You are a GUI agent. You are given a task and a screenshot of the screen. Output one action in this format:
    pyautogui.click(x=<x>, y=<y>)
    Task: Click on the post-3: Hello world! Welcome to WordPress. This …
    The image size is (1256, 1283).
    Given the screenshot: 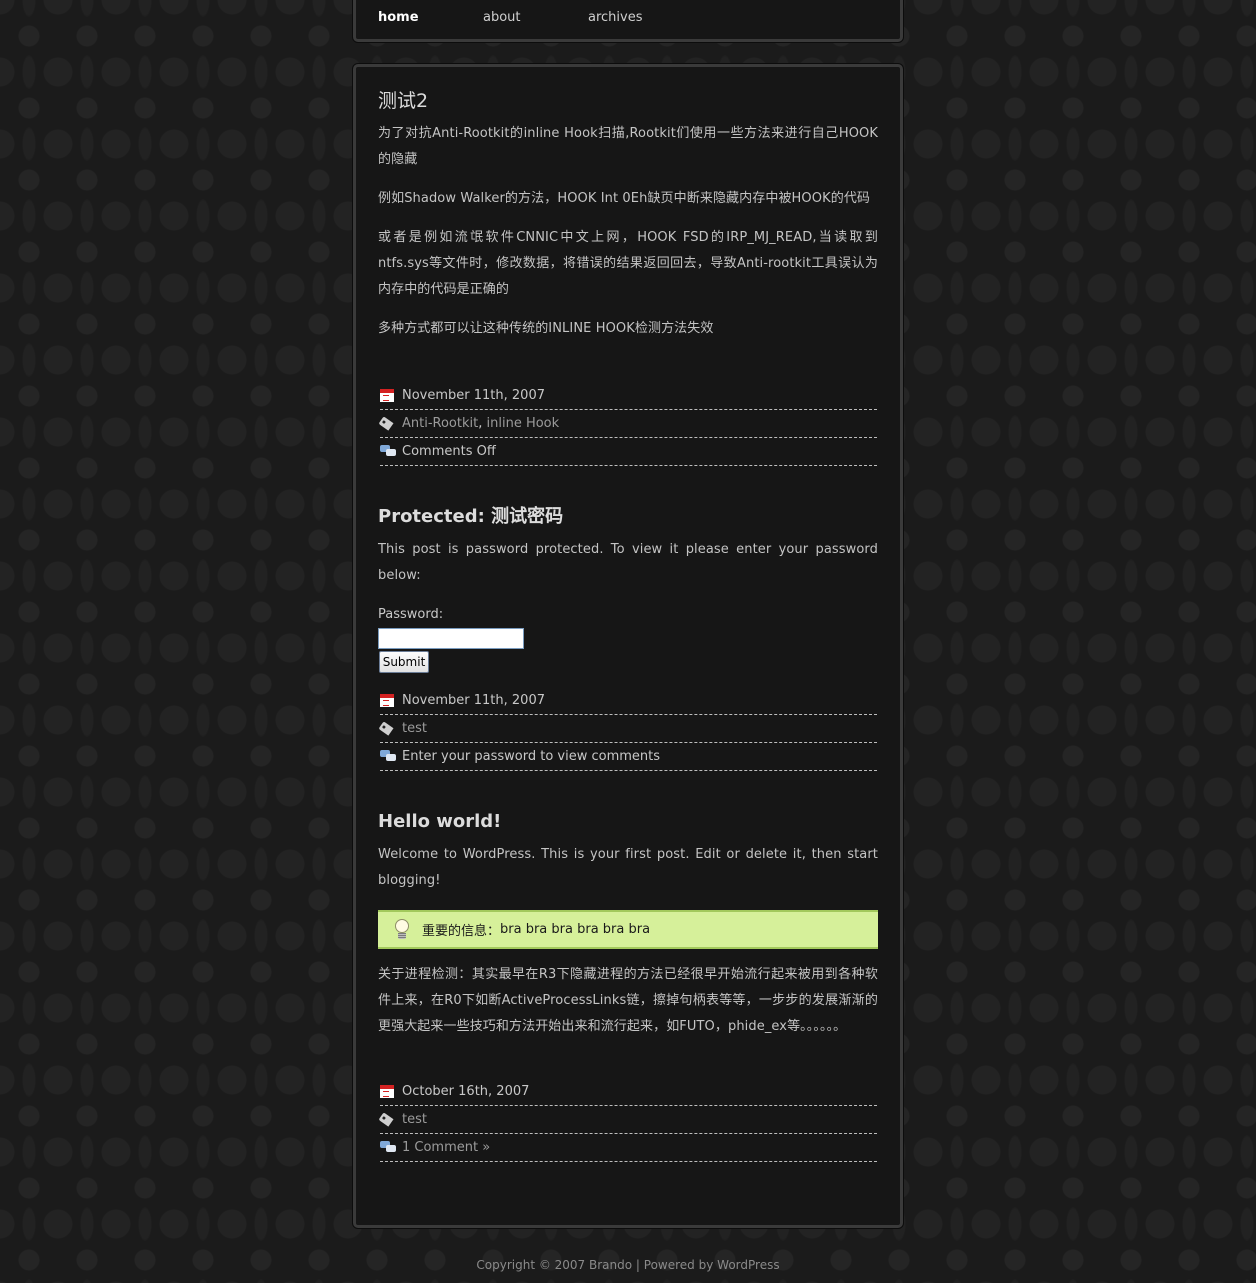 What is the action you would take?
    pyautogui.click(x=628, y=852)
    